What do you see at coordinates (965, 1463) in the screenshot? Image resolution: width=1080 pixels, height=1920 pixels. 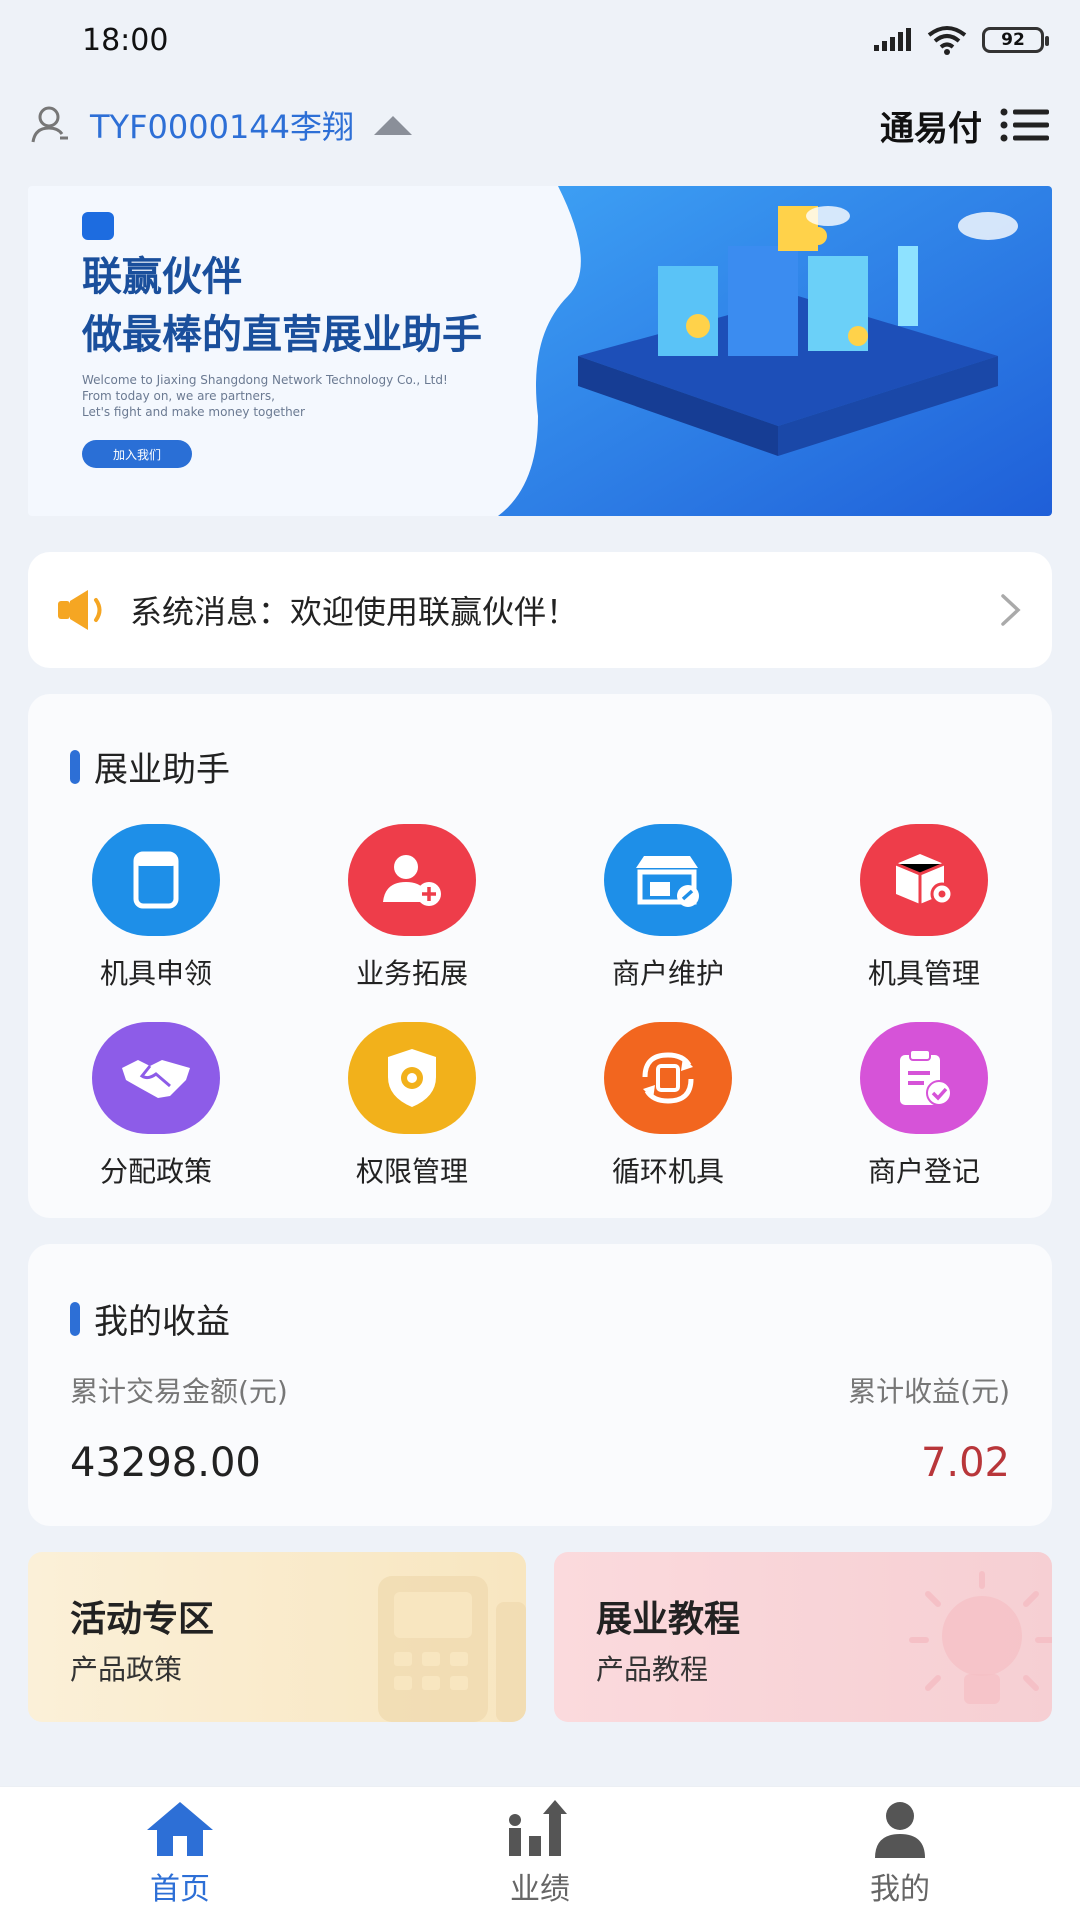 I see `total-income-value: 7.02` at bounding box center [965, 1463].